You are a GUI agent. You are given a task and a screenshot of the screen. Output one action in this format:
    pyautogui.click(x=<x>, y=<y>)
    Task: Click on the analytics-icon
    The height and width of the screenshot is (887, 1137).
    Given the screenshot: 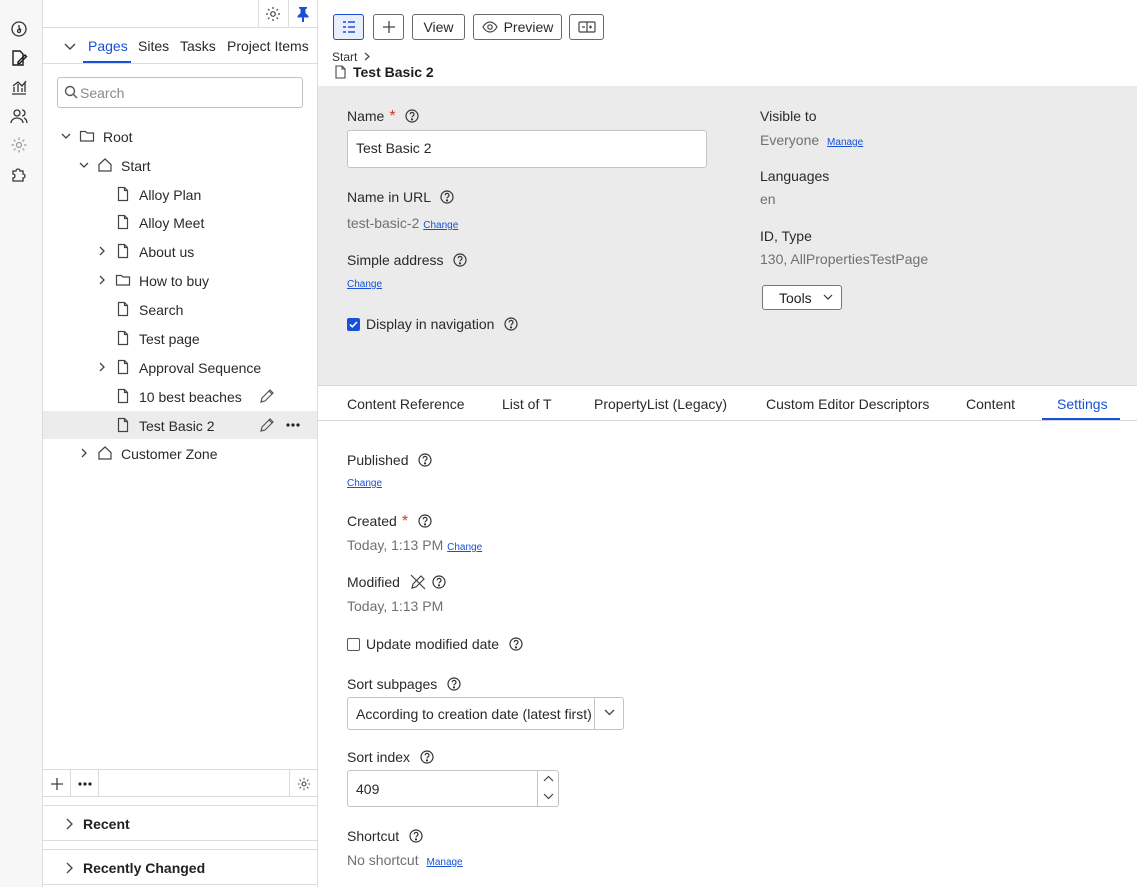 What is the action you would take?
    pyautogui.click(x=19, y=87)
    